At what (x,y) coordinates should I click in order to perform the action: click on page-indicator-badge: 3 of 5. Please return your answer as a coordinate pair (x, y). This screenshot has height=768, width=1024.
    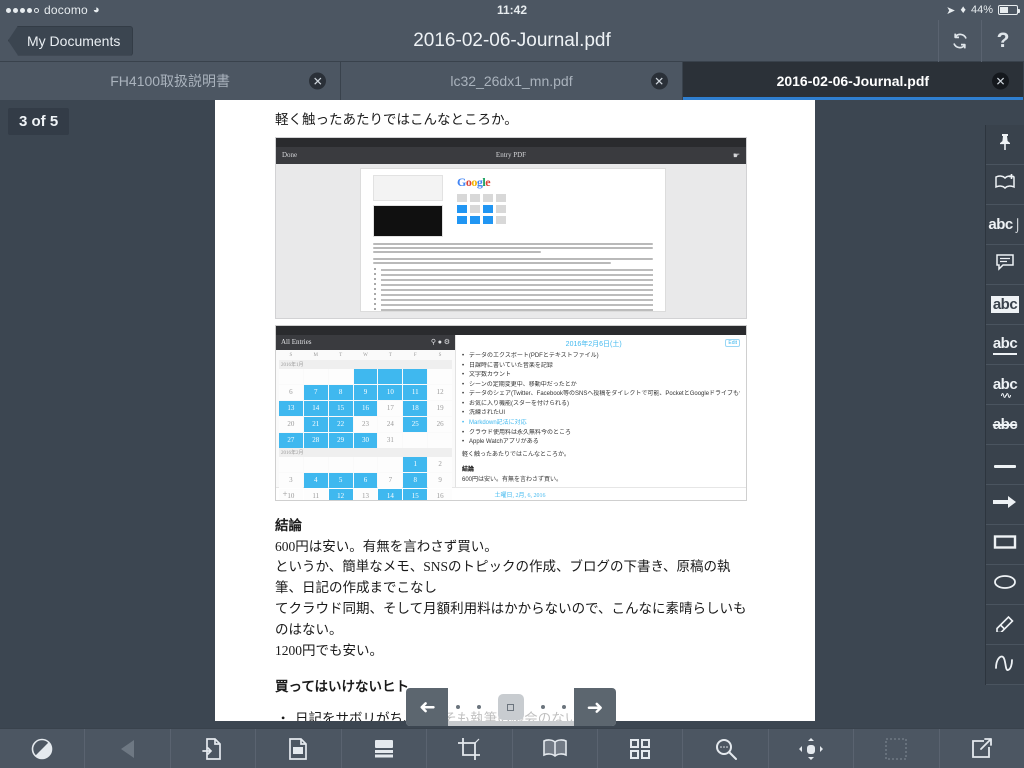
    Looking at the image, I should click on (39, 121).